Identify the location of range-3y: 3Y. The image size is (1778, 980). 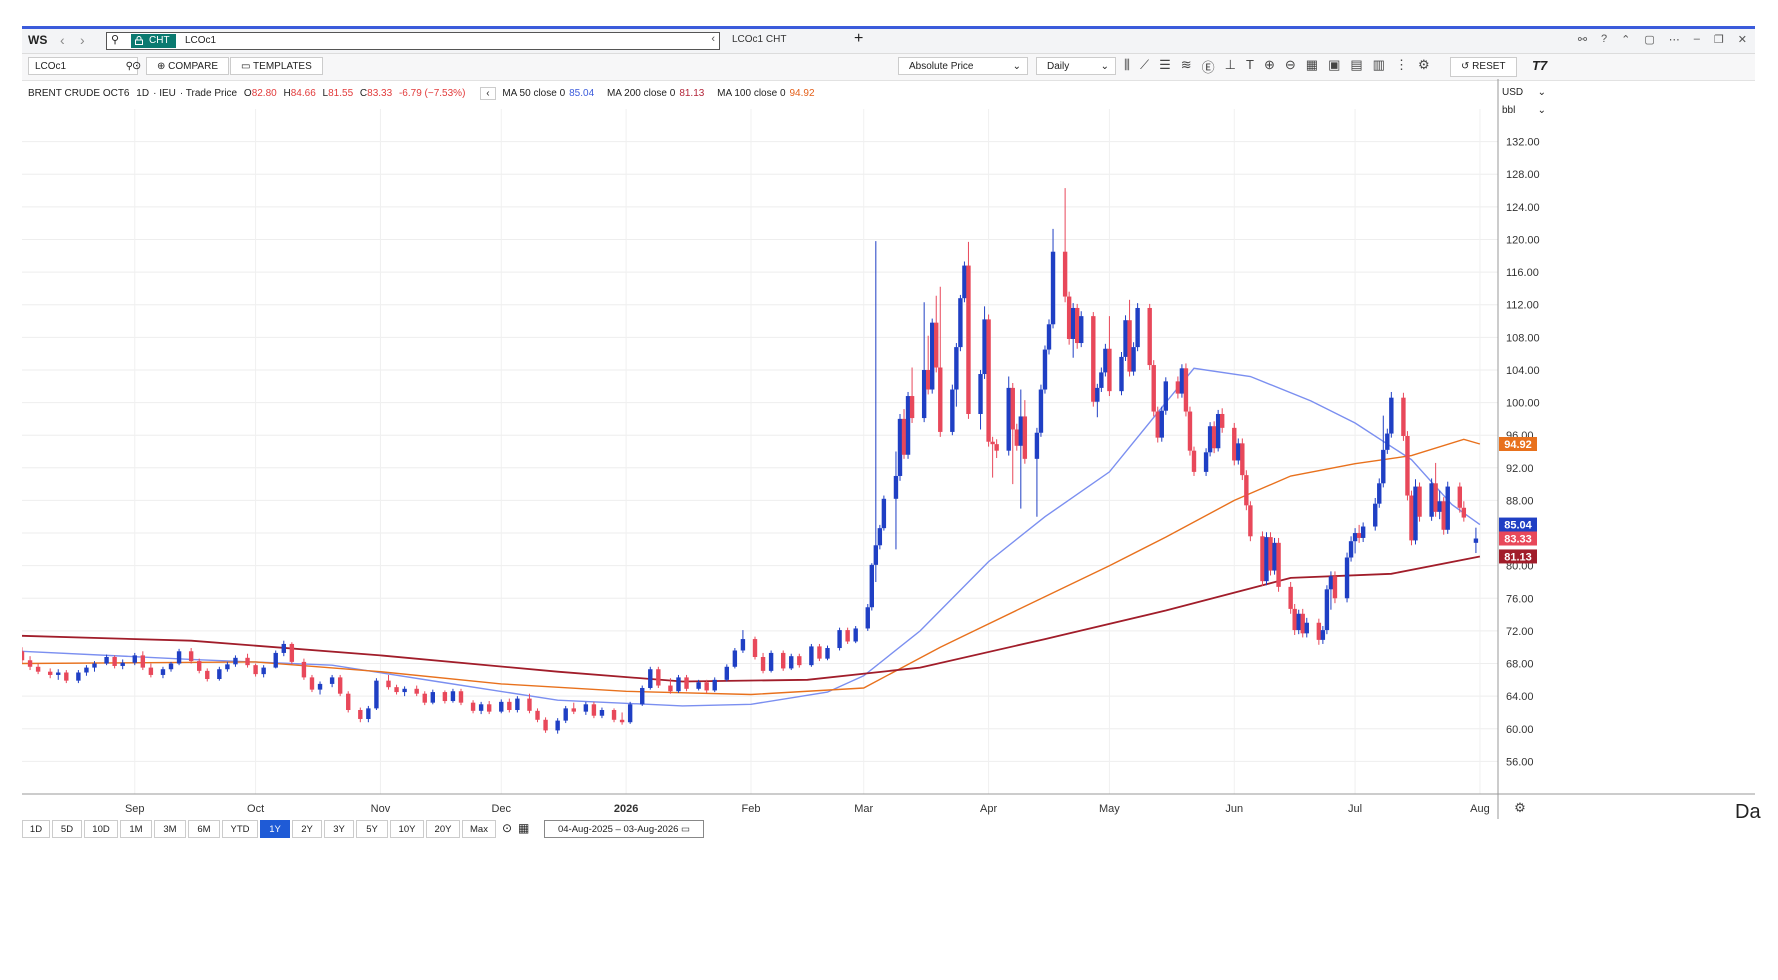
(339, 829).